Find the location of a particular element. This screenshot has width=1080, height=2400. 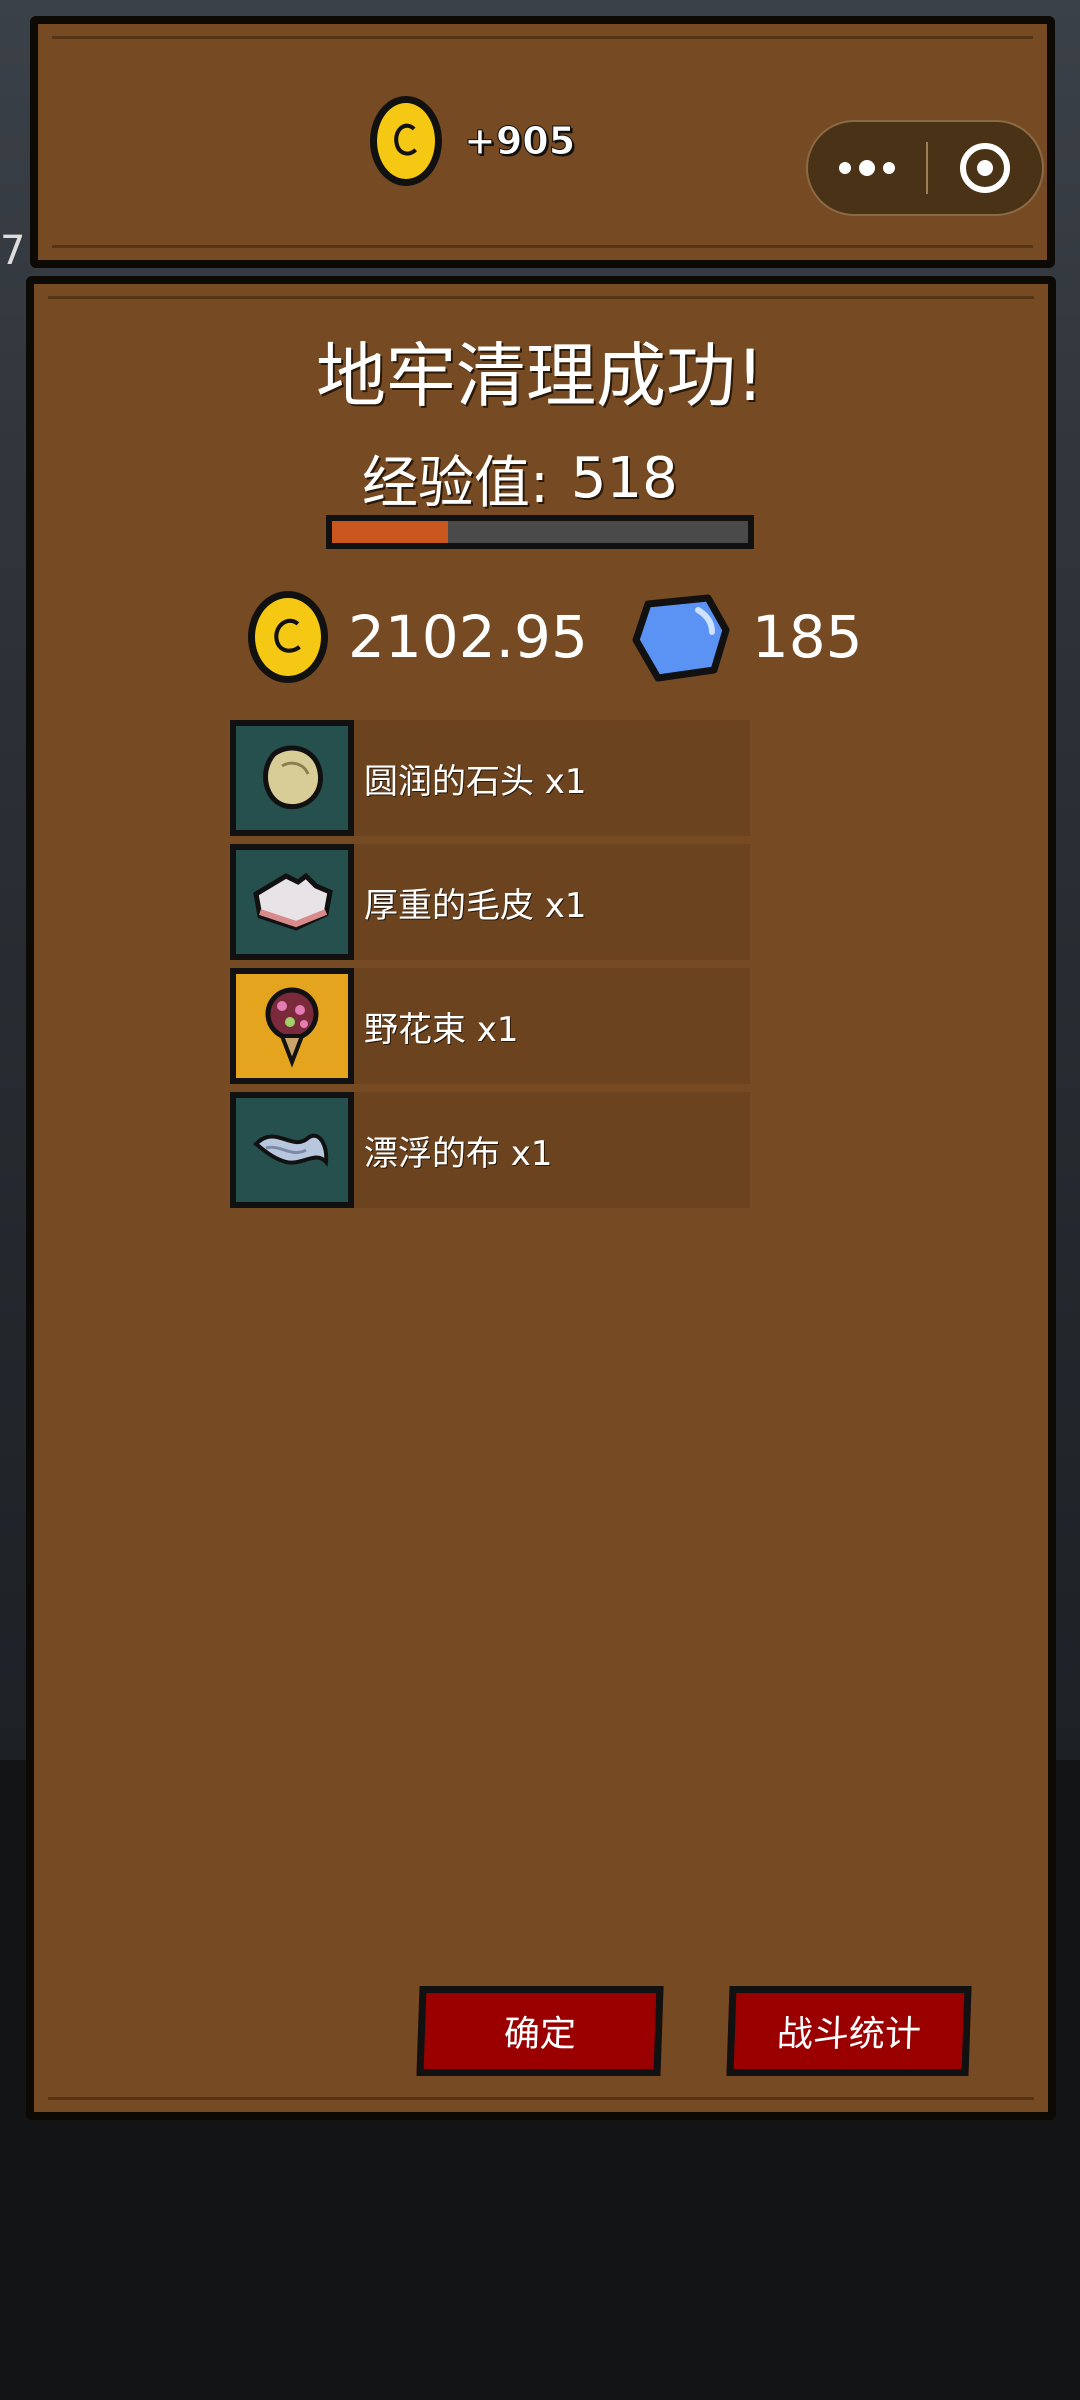

mini-program-capsule is located at coordinates (925, 168).